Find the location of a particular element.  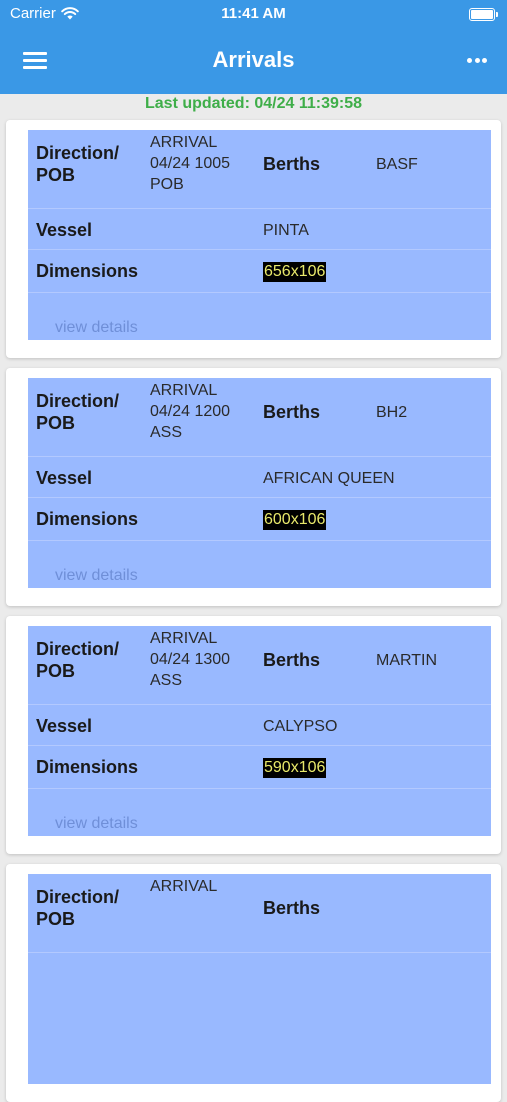

status-bar: Carrier 11:41 AM is located at coordinates (253, 15).